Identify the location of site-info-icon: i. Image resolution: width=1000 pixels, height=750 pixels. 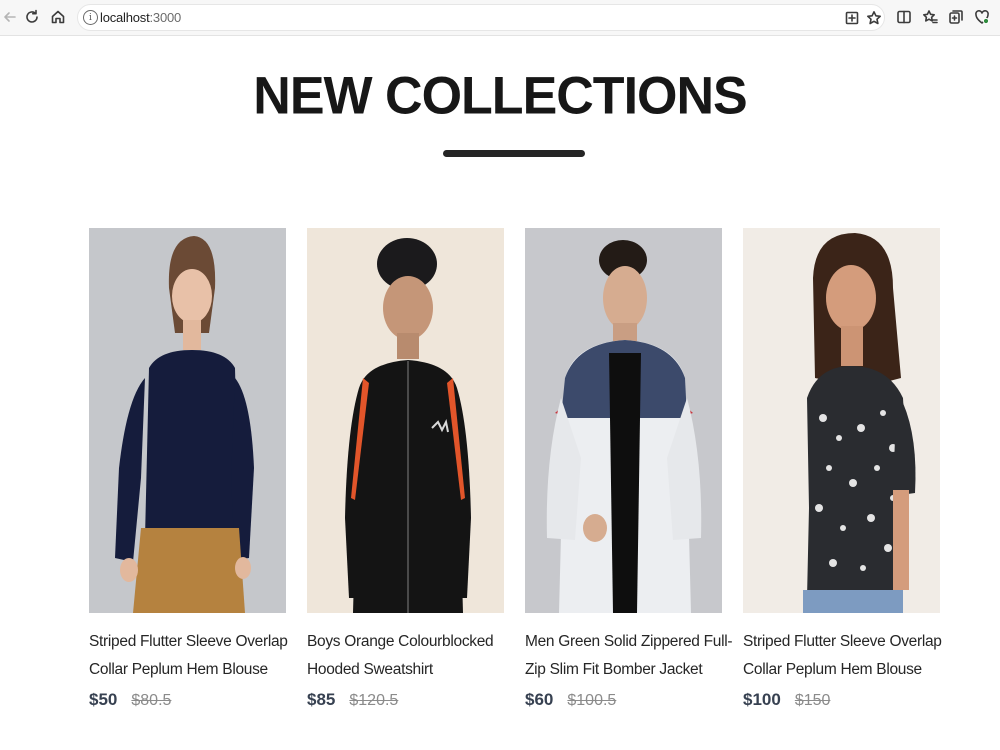
(90, 17).